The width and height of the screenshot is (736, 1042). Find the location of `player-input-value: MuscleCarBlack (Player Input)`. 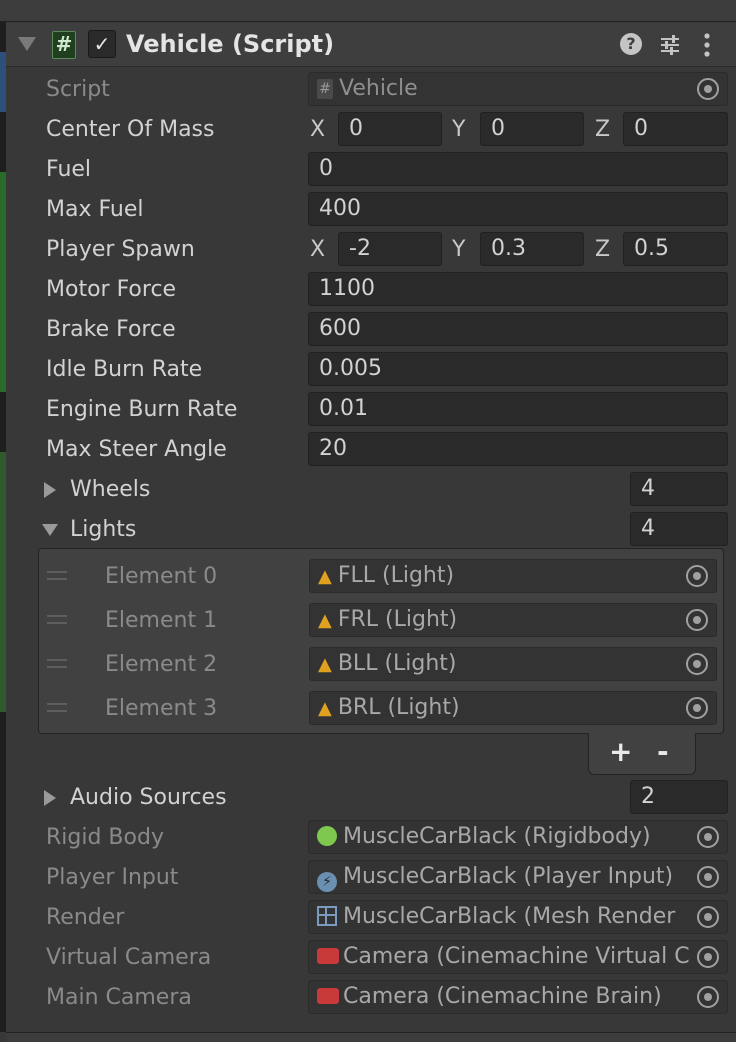

player-input-value: MuscleCarBlack (Player Input) is located at coordinates (508, 876).